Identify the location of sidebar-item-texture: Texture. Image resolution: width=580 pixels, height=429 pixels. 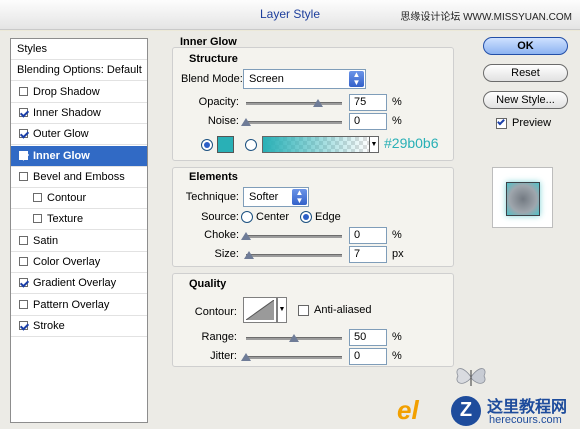
(79, 220).